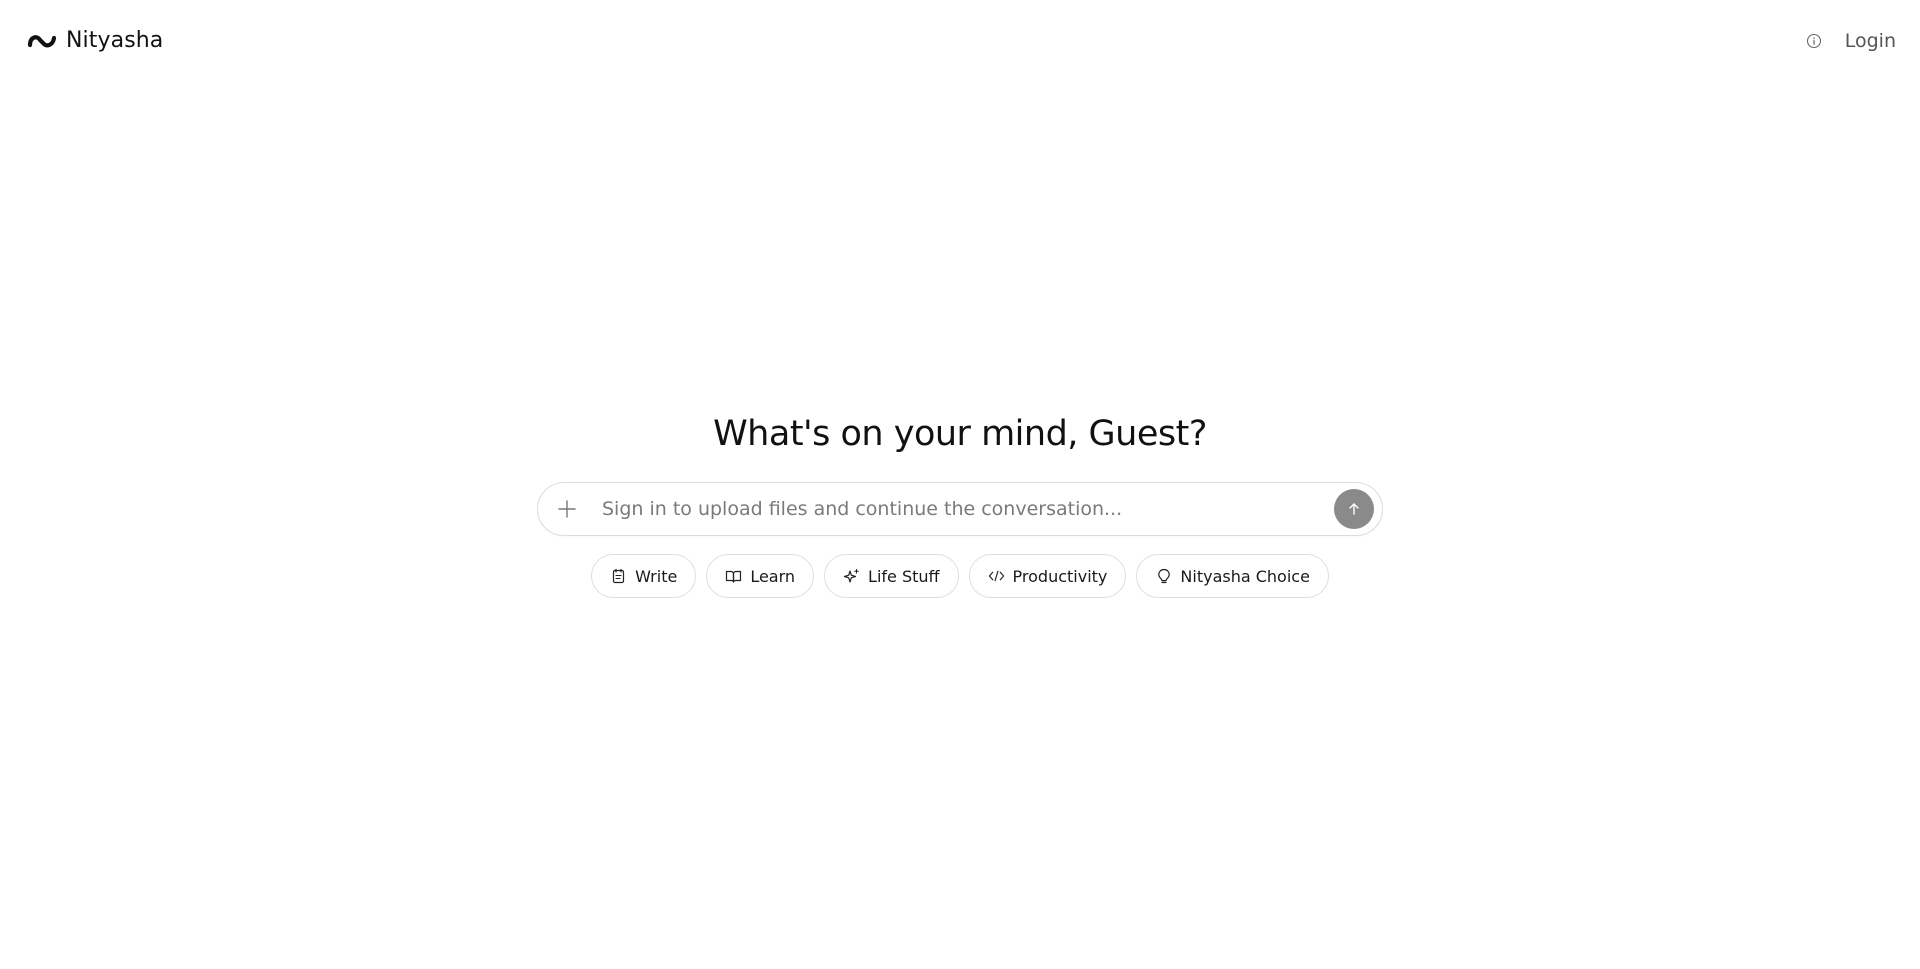  Describe the element at coordinates (1870, 41) in the screenshot. I see `login-link: Login` at that location.